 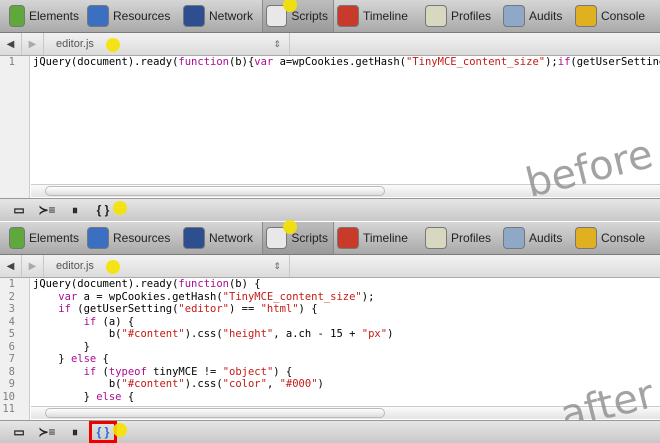 I want to click on tab-label: Network, so click(x=231, y=238).